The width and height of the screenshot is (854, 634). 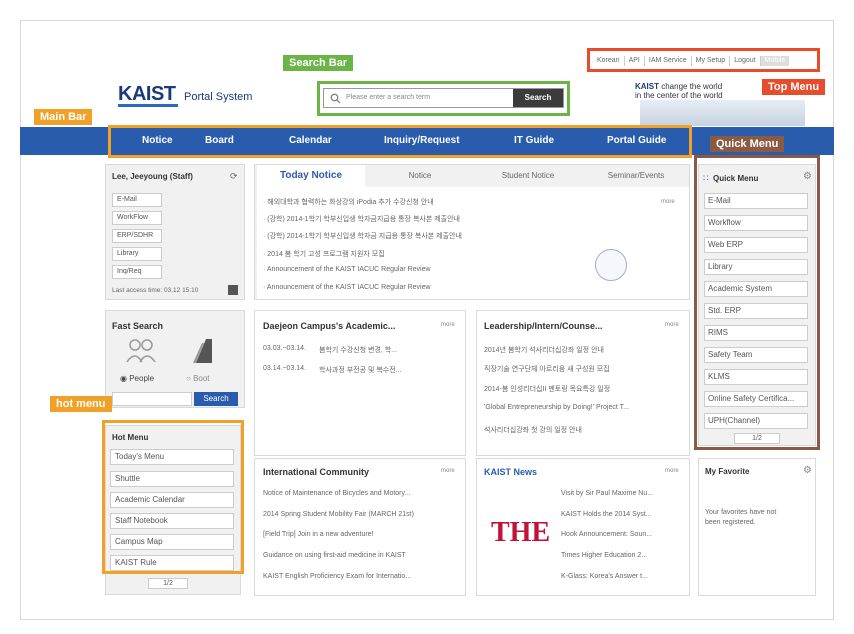 What do you see at coordinates (722, 113) in the screenshot?
I see `campus-building-image` at bounding box center [722, 113].